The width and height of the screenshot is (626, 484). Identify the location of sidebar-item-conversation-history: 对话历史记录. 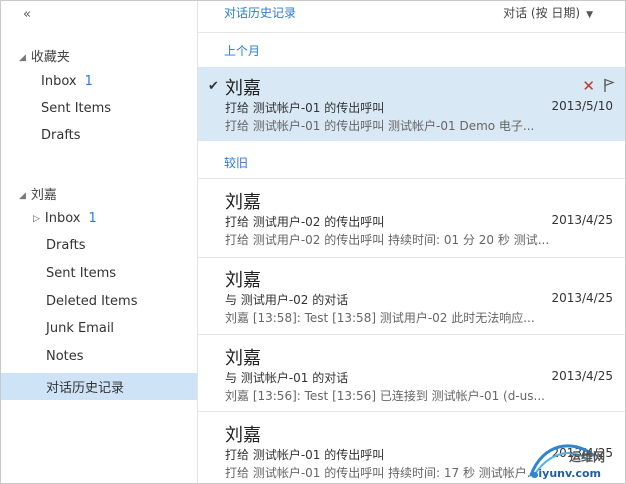
(85, 386).